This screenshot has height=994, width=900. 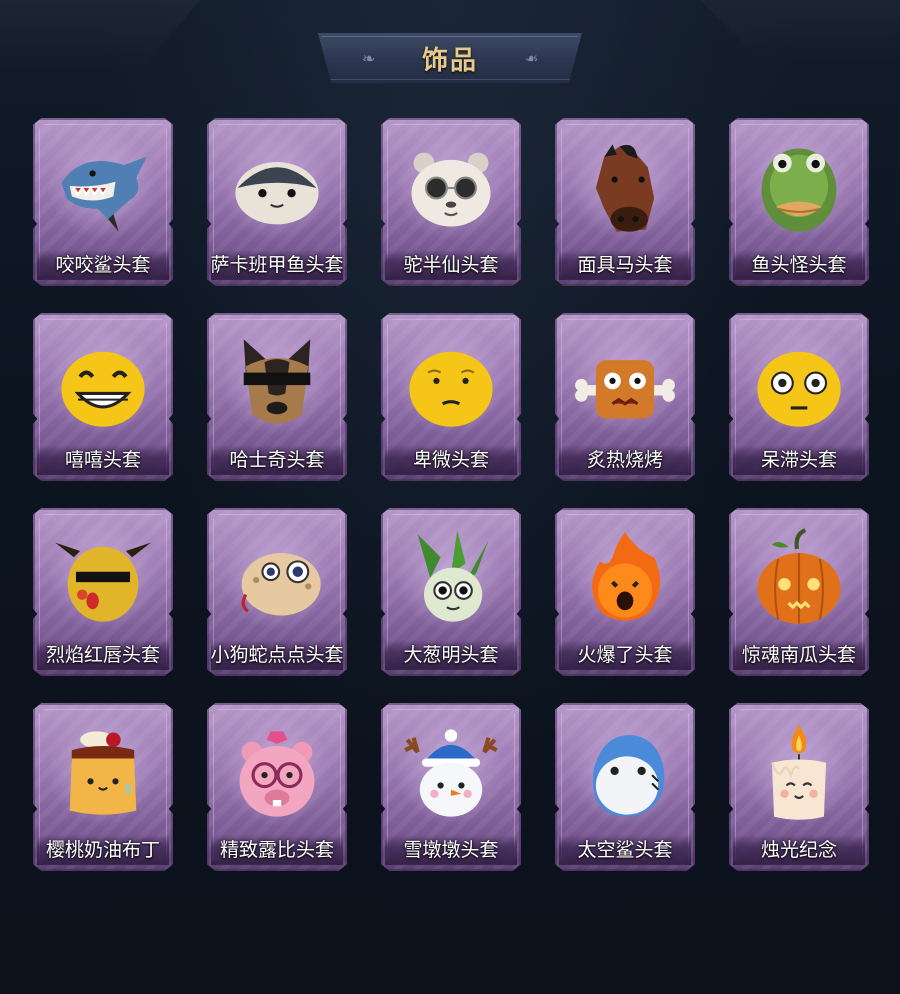 What do you see at coordinates (799, 383) in the screenshot?
I see `dazed-emoji-mask-icon` at bounding box center [799, 383].